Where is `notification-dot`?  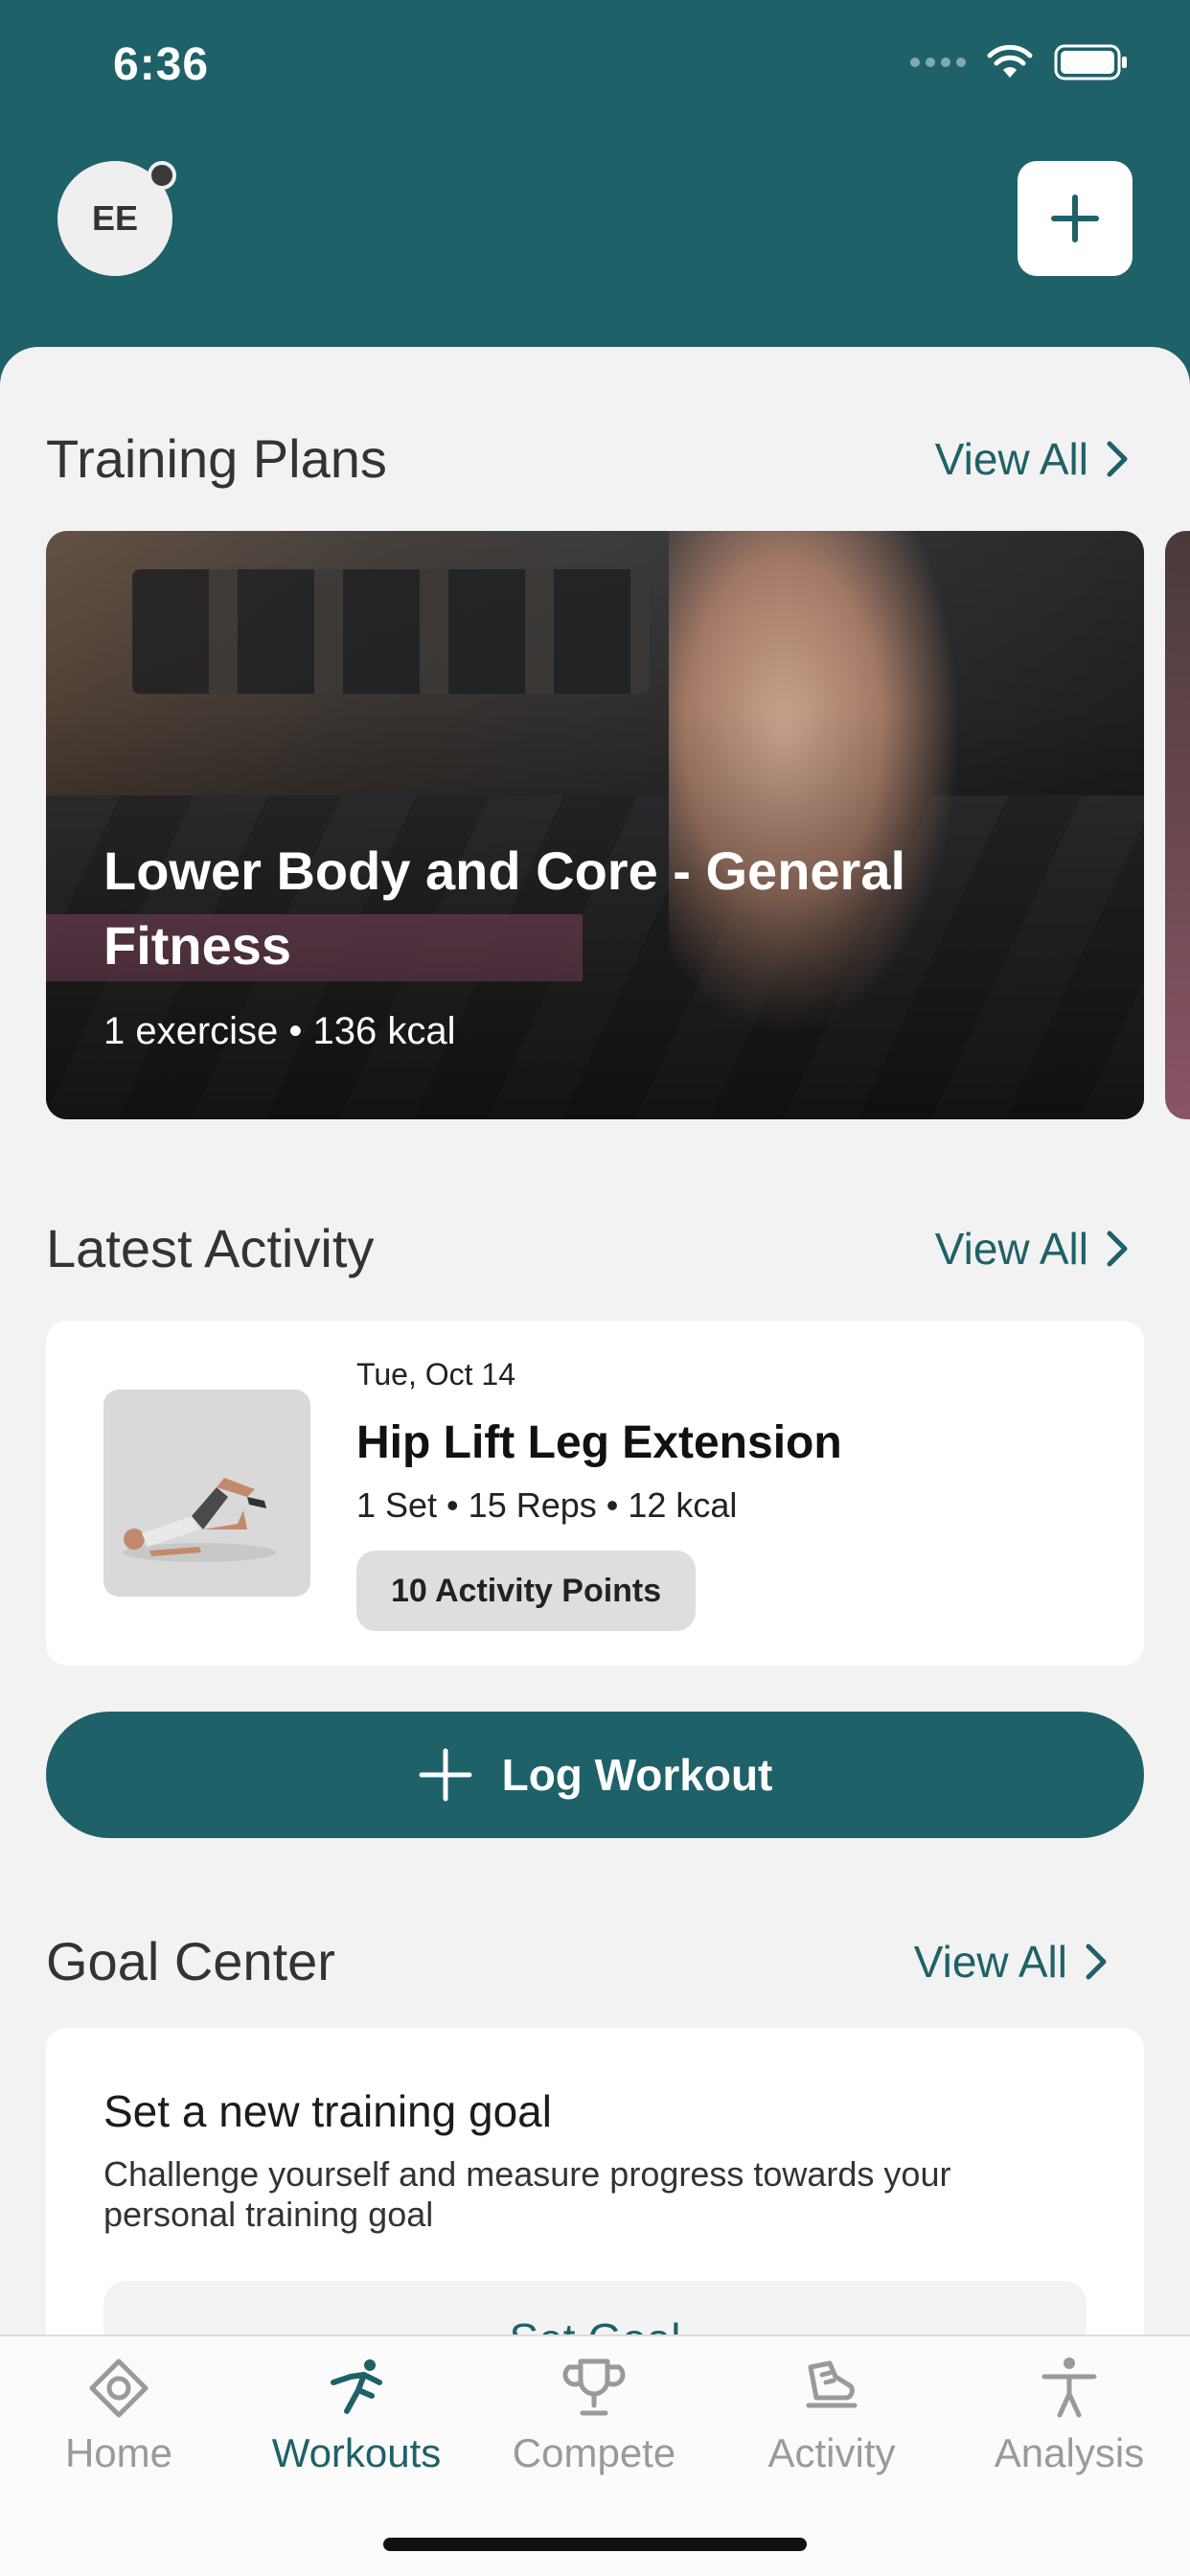 notification-dot is located at coordinates (162, 175).